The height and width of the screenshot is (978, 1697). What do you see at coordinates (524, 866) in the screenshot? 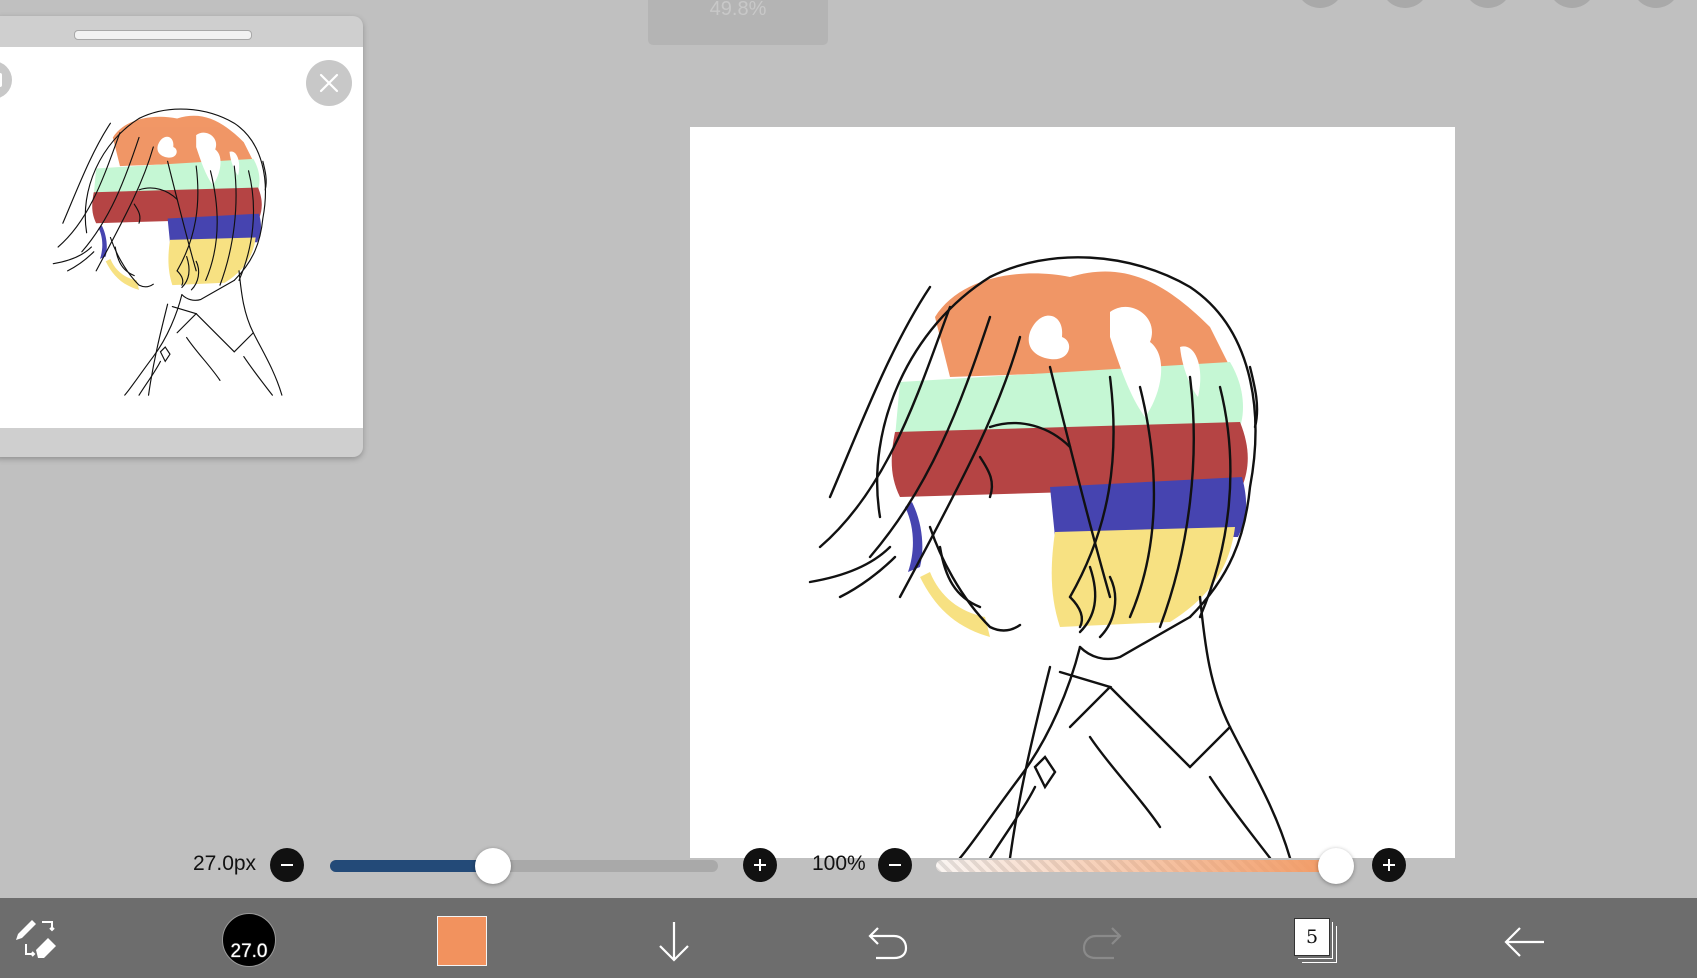
I see `brush-size-track` at bounding box center [524, 866].